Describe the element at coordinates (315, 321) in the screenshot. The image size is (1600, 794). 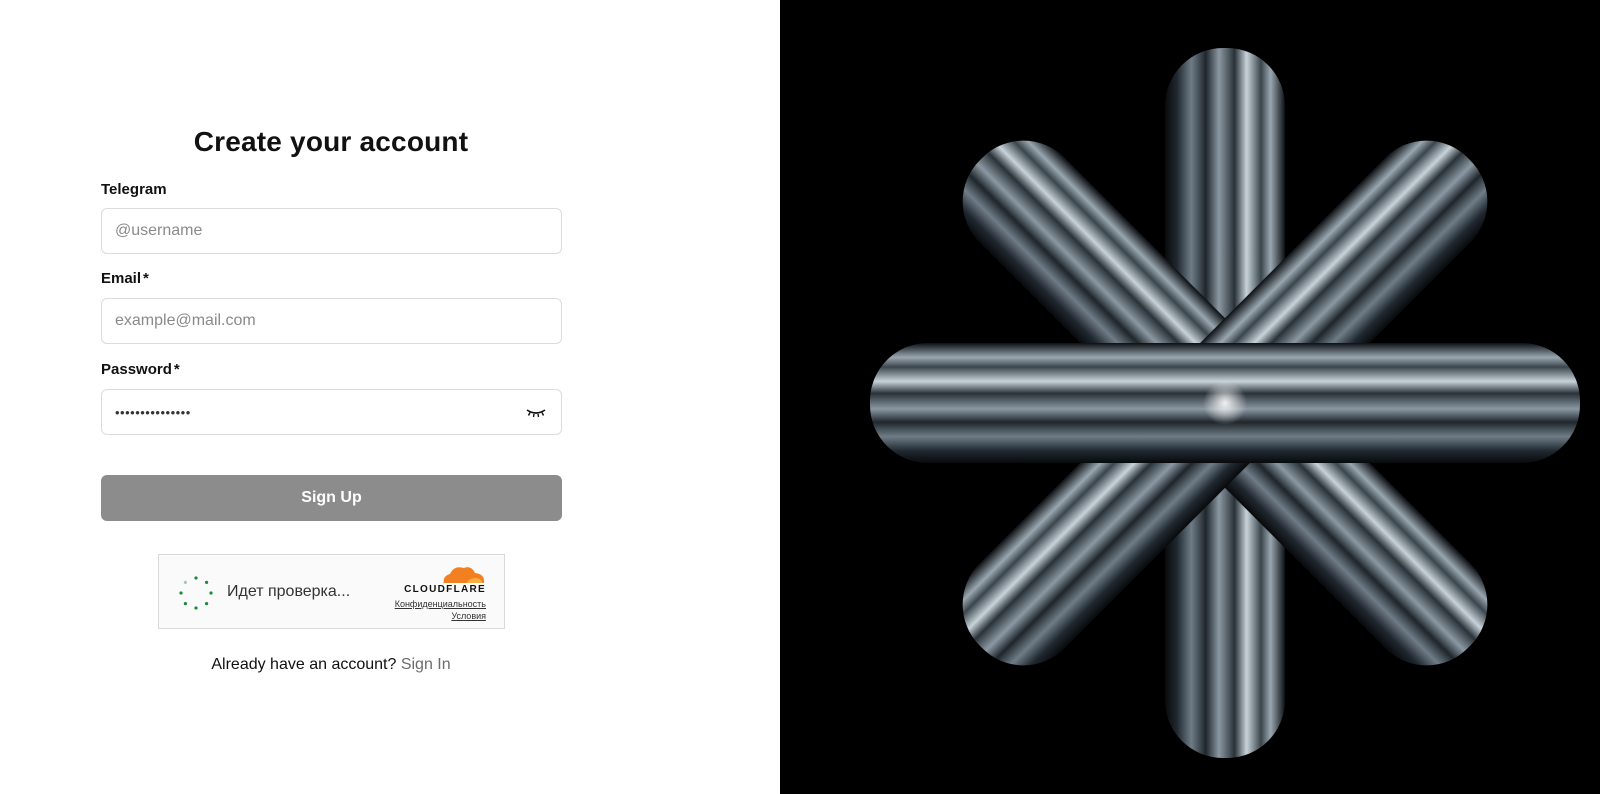
I see `email-input` at that location.